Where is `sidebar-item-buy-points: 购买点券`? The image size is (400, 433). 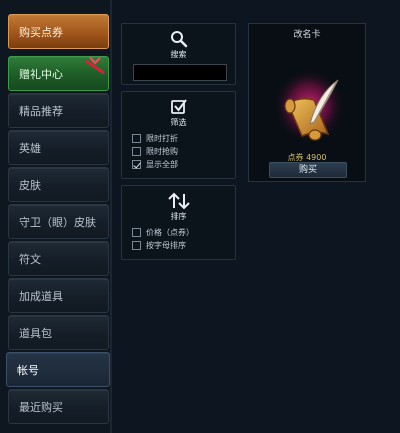 sidebar-item-buy-points: 购买点券 is located at coordinates (58, 31).